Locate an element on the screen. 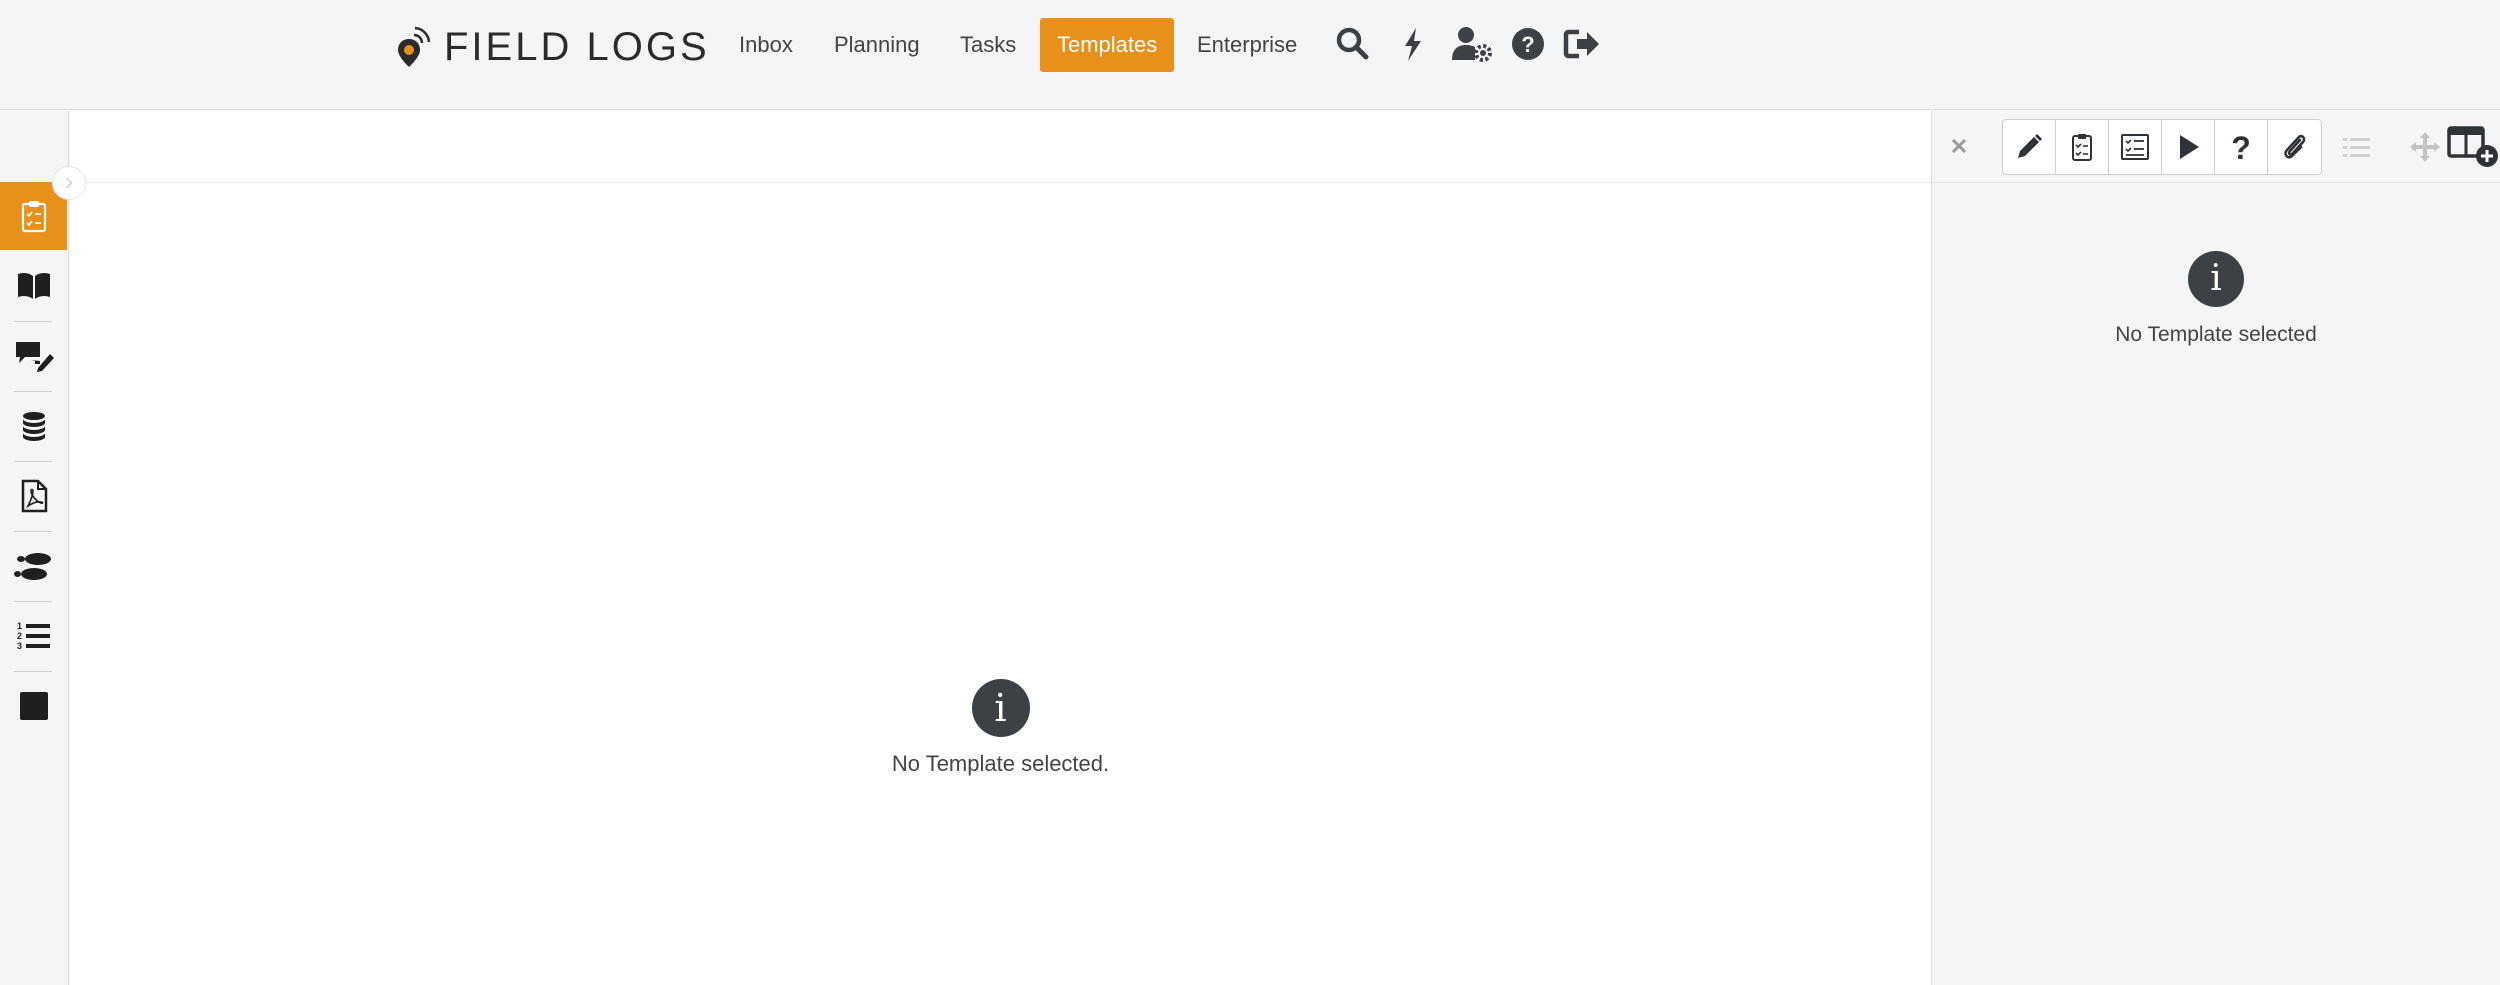  sidebar-item-steps is located at coordinates (33, 566).